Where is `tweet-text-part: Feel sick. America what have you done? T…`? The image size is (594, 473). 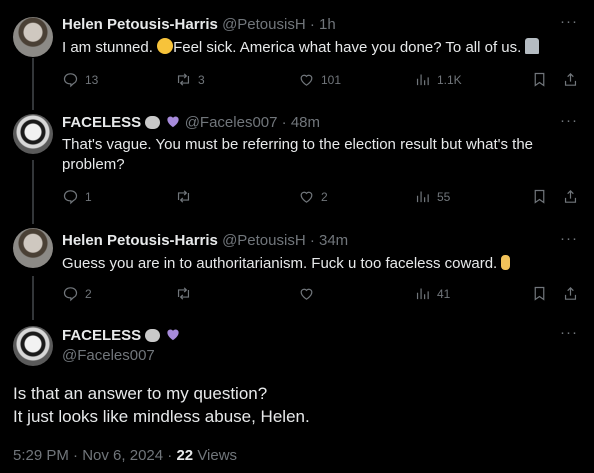 tweet-text-part: Feel sick. America what have you done? T… is located at coordinates (347, 47).